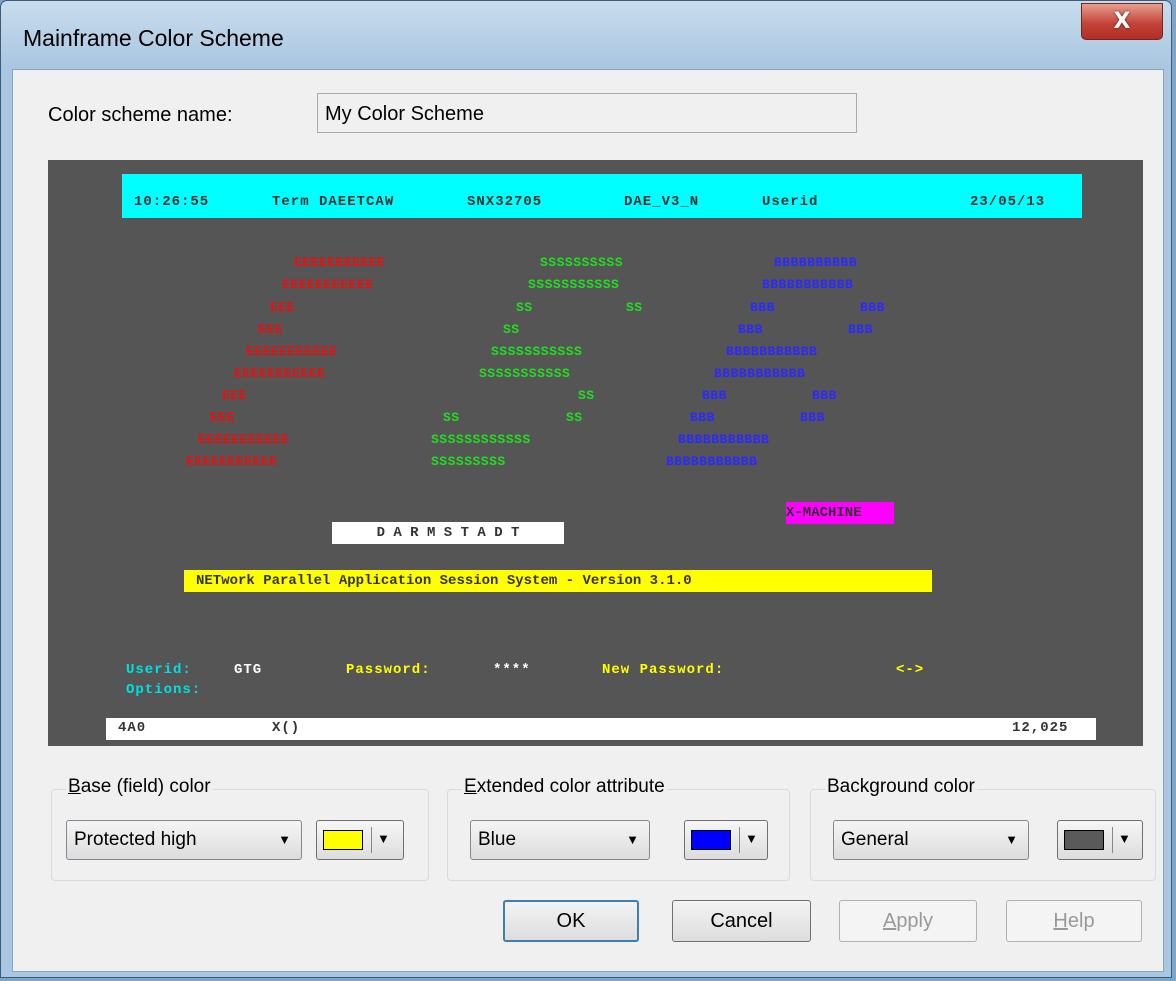 This screenshot has width=1176, height=981. Describe the element at coordinates (140, 115) in the screenshot. I see `scheme-name-label: Color scheme name:` at that location.